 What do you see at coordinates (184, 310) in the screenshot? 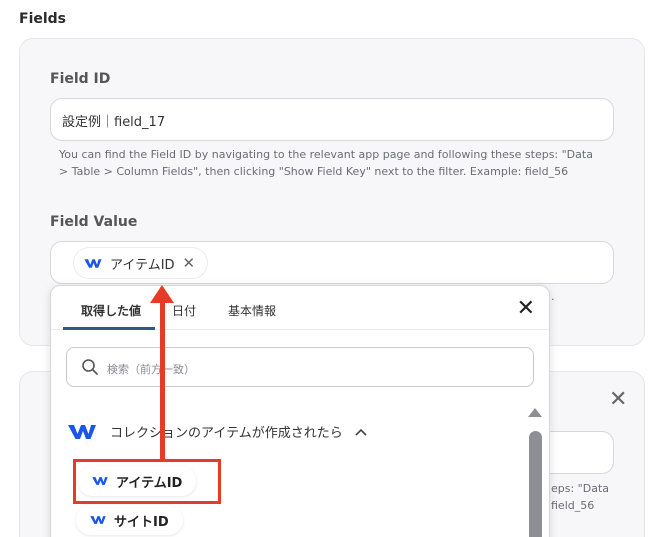
I see `tab-date: 日付` at bounding box center [184, 310].